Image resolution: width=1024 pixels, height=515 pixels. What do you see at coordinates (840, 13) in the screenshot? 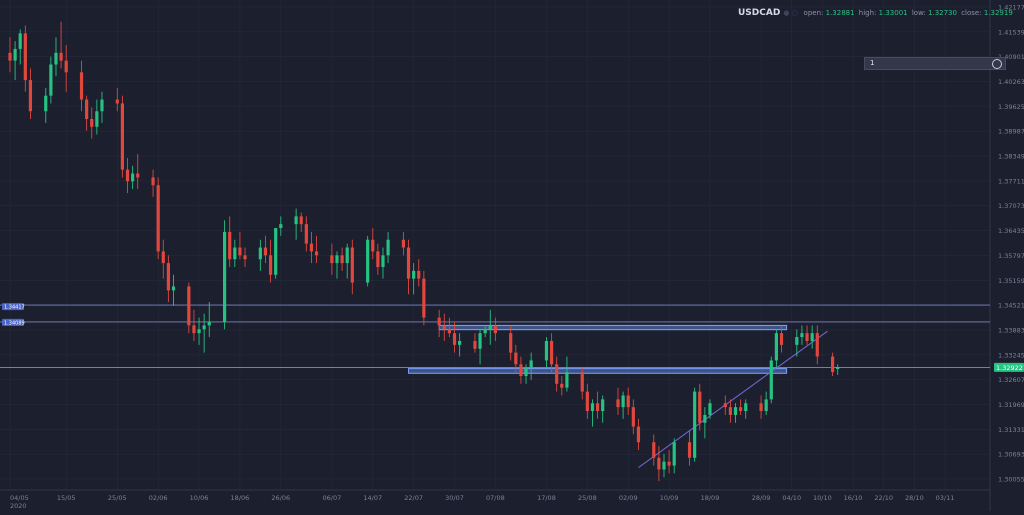
I see `open-value: 1.32881` at bounding box center [840, 13].